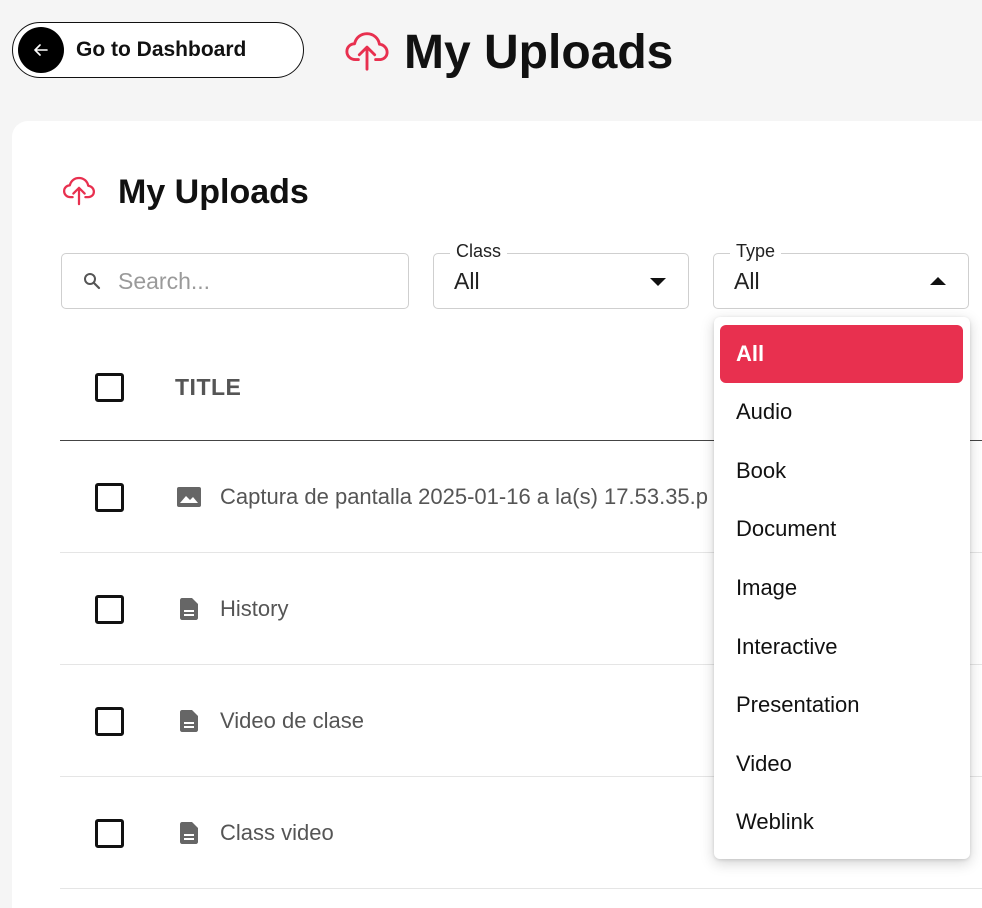 This screenshot has height=908, width=982. What do you see at coordinates (277, 832) in the screenshot?
I see `row-title: Class video` at bounding box center [277, 832].